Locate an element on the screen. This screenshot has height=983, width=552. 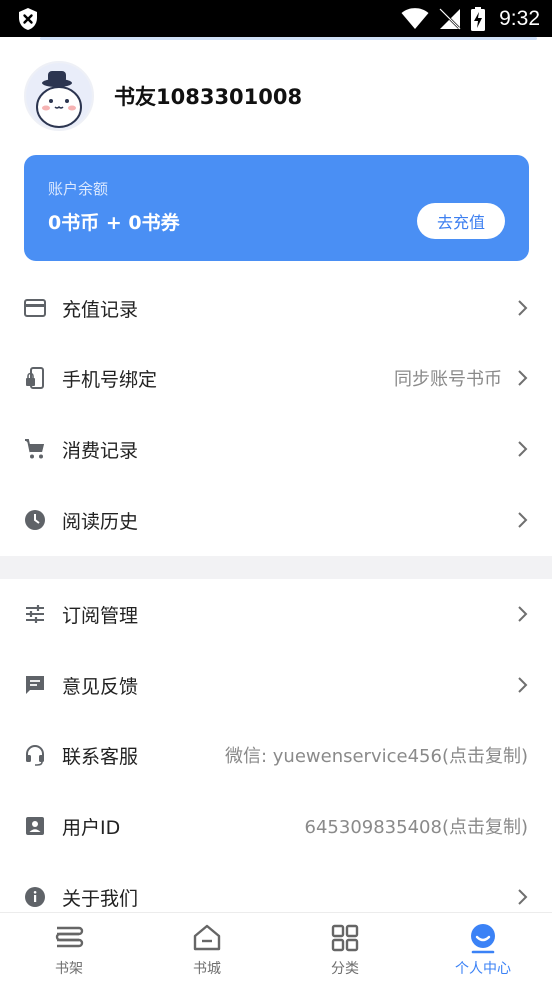
menu-item-reading-history: 阅读历史 is located at coordinates (276, 520).